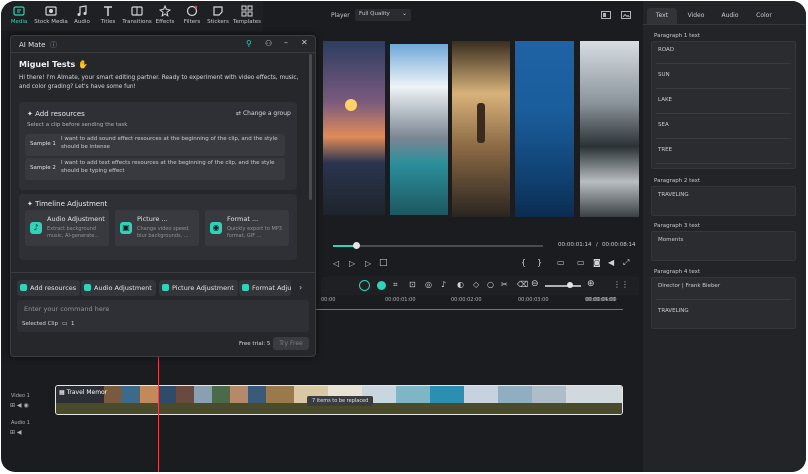  I want to click on effects-icon, so click(165, 11).